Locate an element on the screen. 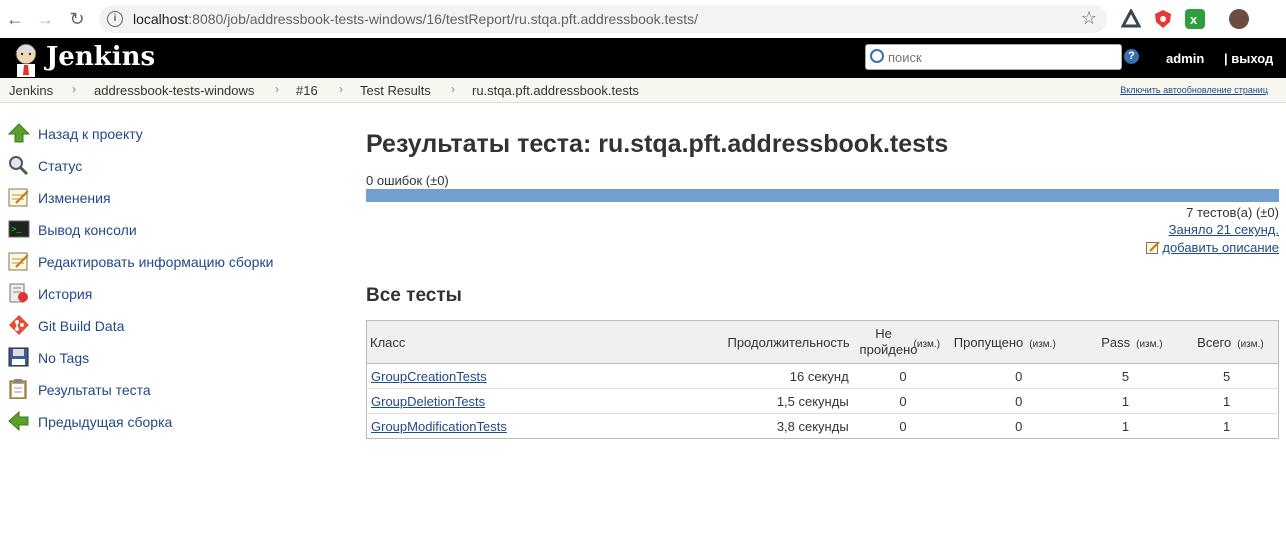  sidebar-item-test-results: Результаты теста is located at coordinates (153, 389).